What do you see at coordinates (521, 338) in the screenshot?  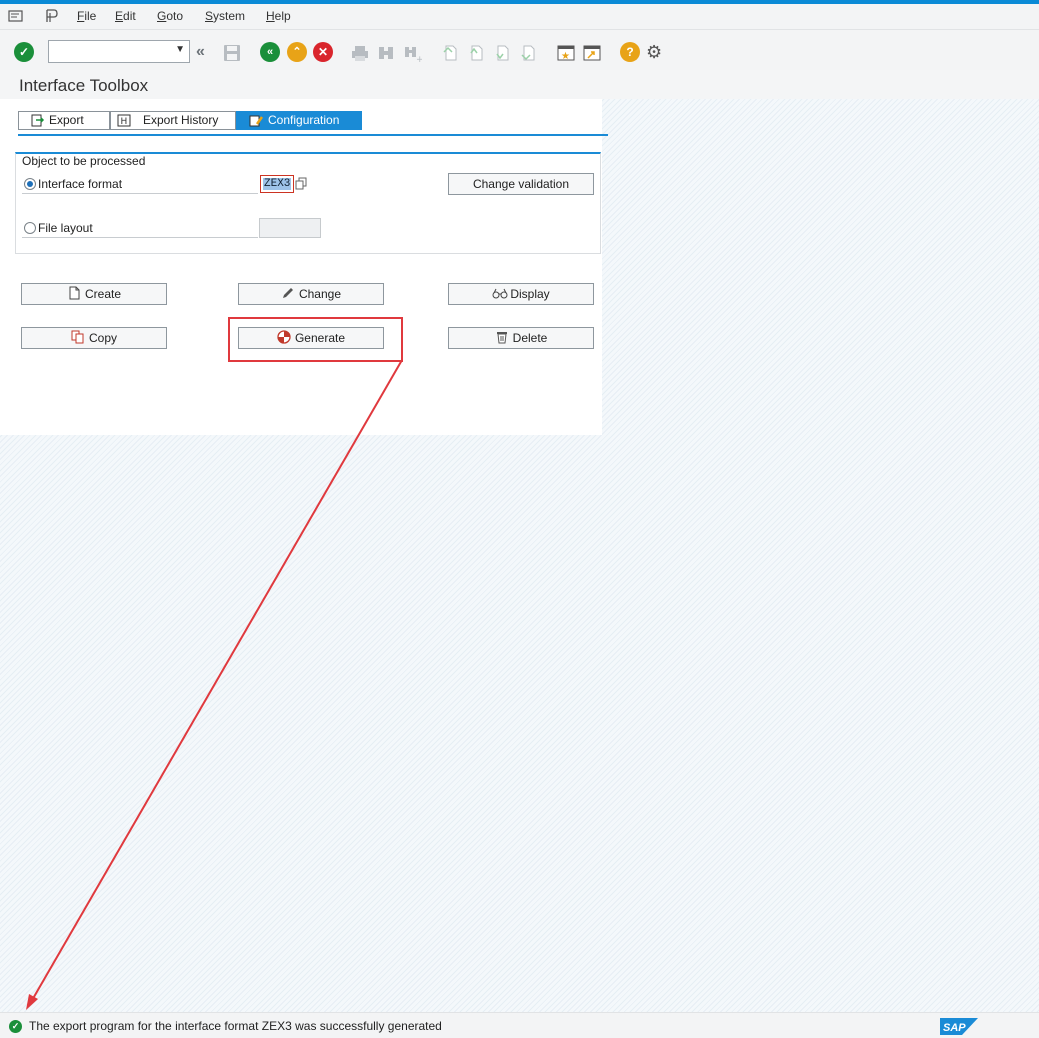 I see `delete-button: Delete` at bounding box center [521, 338].